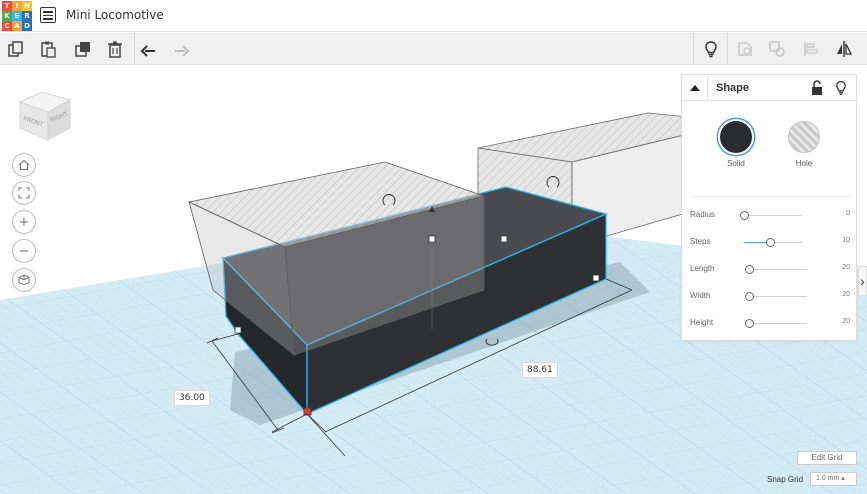  Describe the element at coordinates (48, 15) in the screenshot. I see `design-list-button` at that location.